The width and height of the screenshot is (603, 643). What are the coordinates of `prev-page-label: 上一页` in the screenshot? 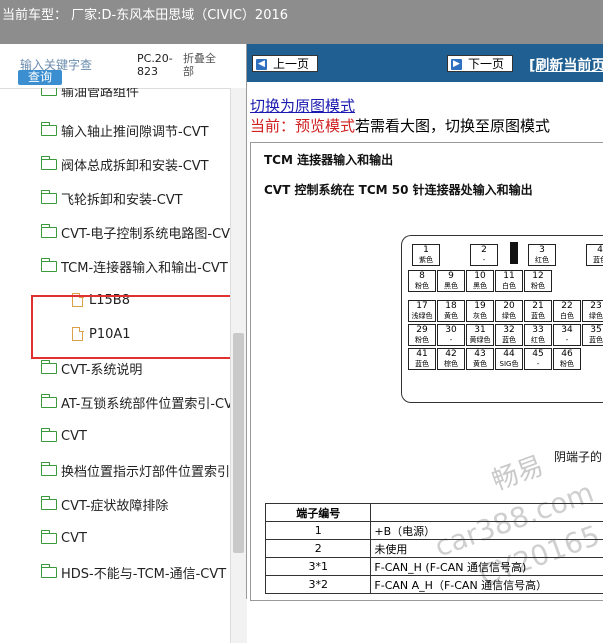 It's located at (291, 64).